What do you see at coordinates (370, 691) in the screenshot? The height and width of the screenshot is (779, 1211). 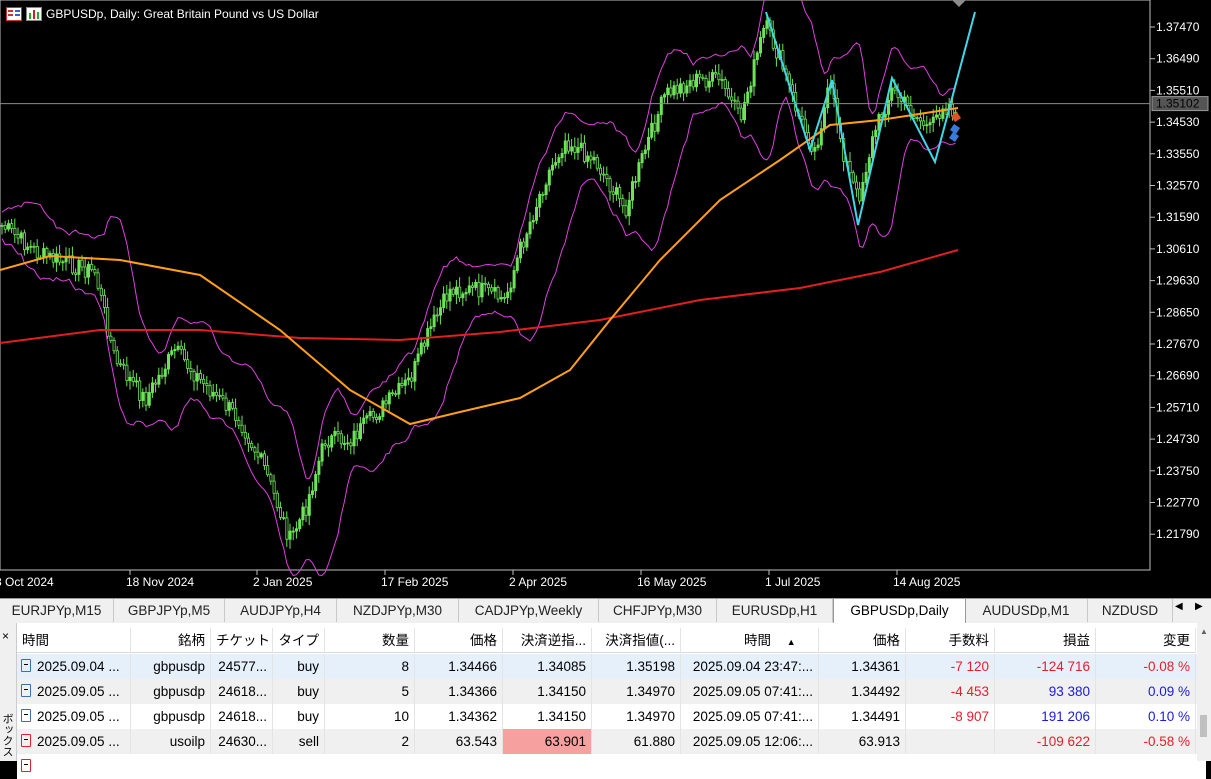 I see `cell-volume: 5` at bounding box center [370, 691].